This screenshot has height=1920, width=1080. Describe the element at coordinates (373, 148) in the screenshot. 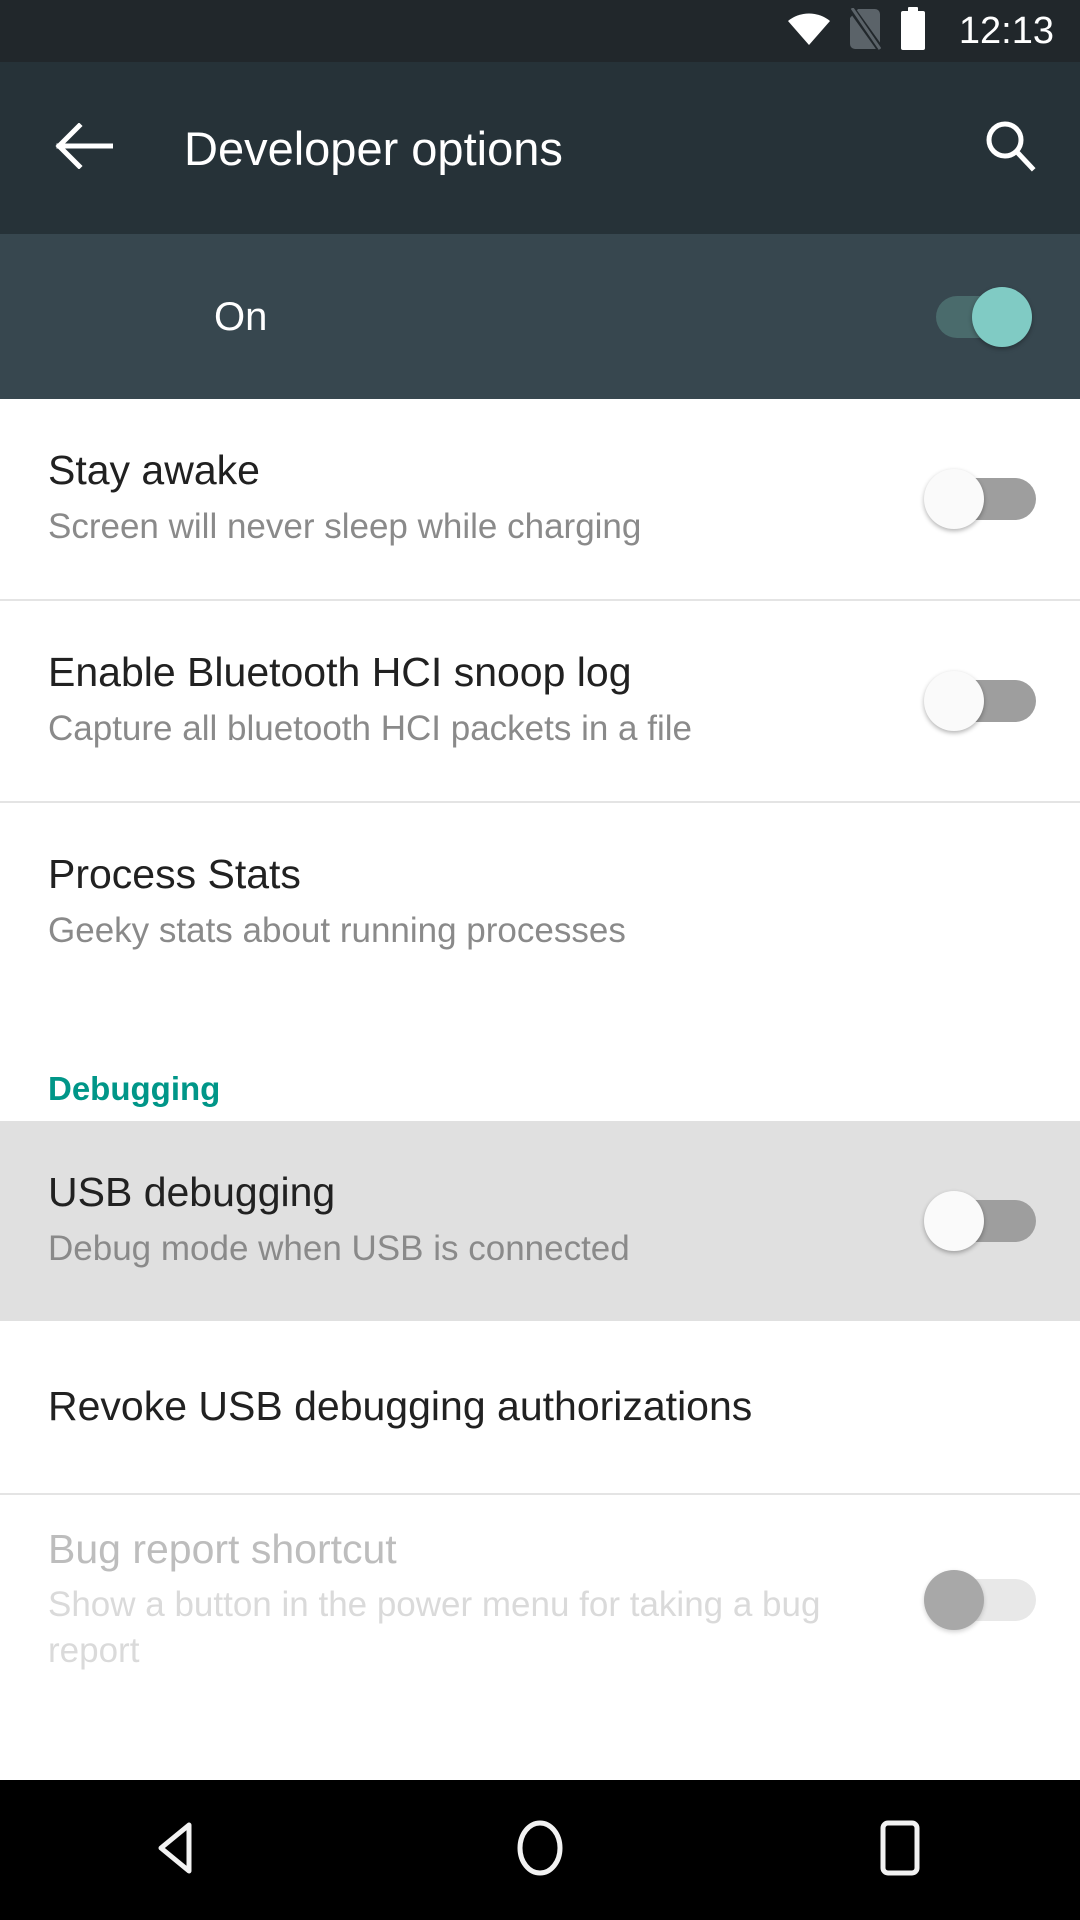

I see `page-title: Developer options` at that location.